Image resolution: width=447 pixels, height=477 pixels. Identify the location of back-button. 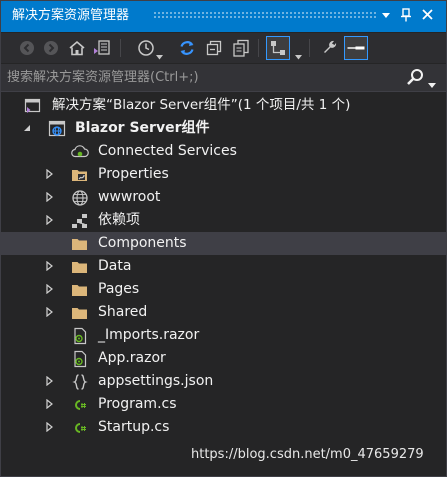
(27, 48).